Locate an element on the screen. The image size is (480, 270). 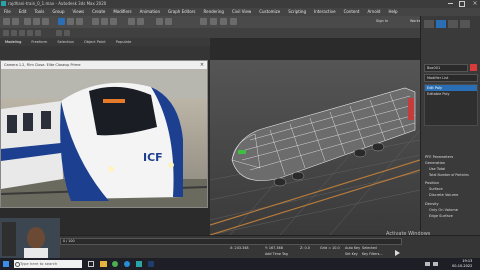
modifier-list-dropdown: Modifier List is located at coordinates (451, 78).